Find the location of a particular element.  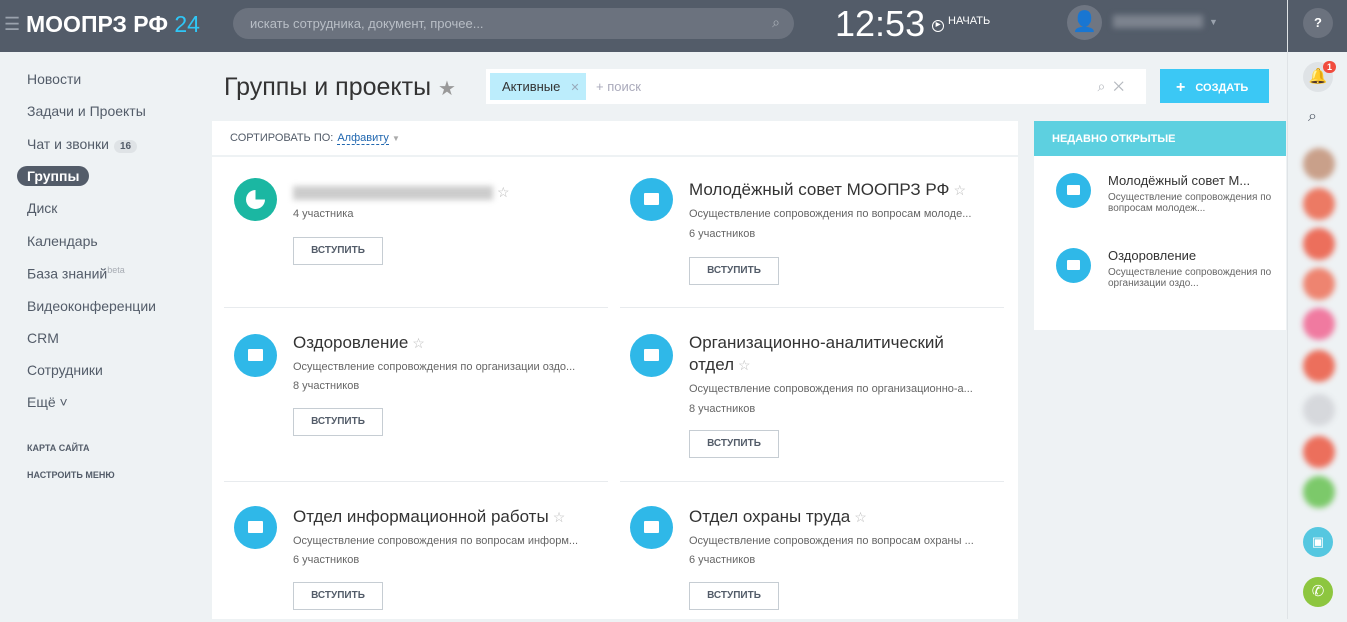

chat-count-badge: 16 is located at coordinates (125, 146).